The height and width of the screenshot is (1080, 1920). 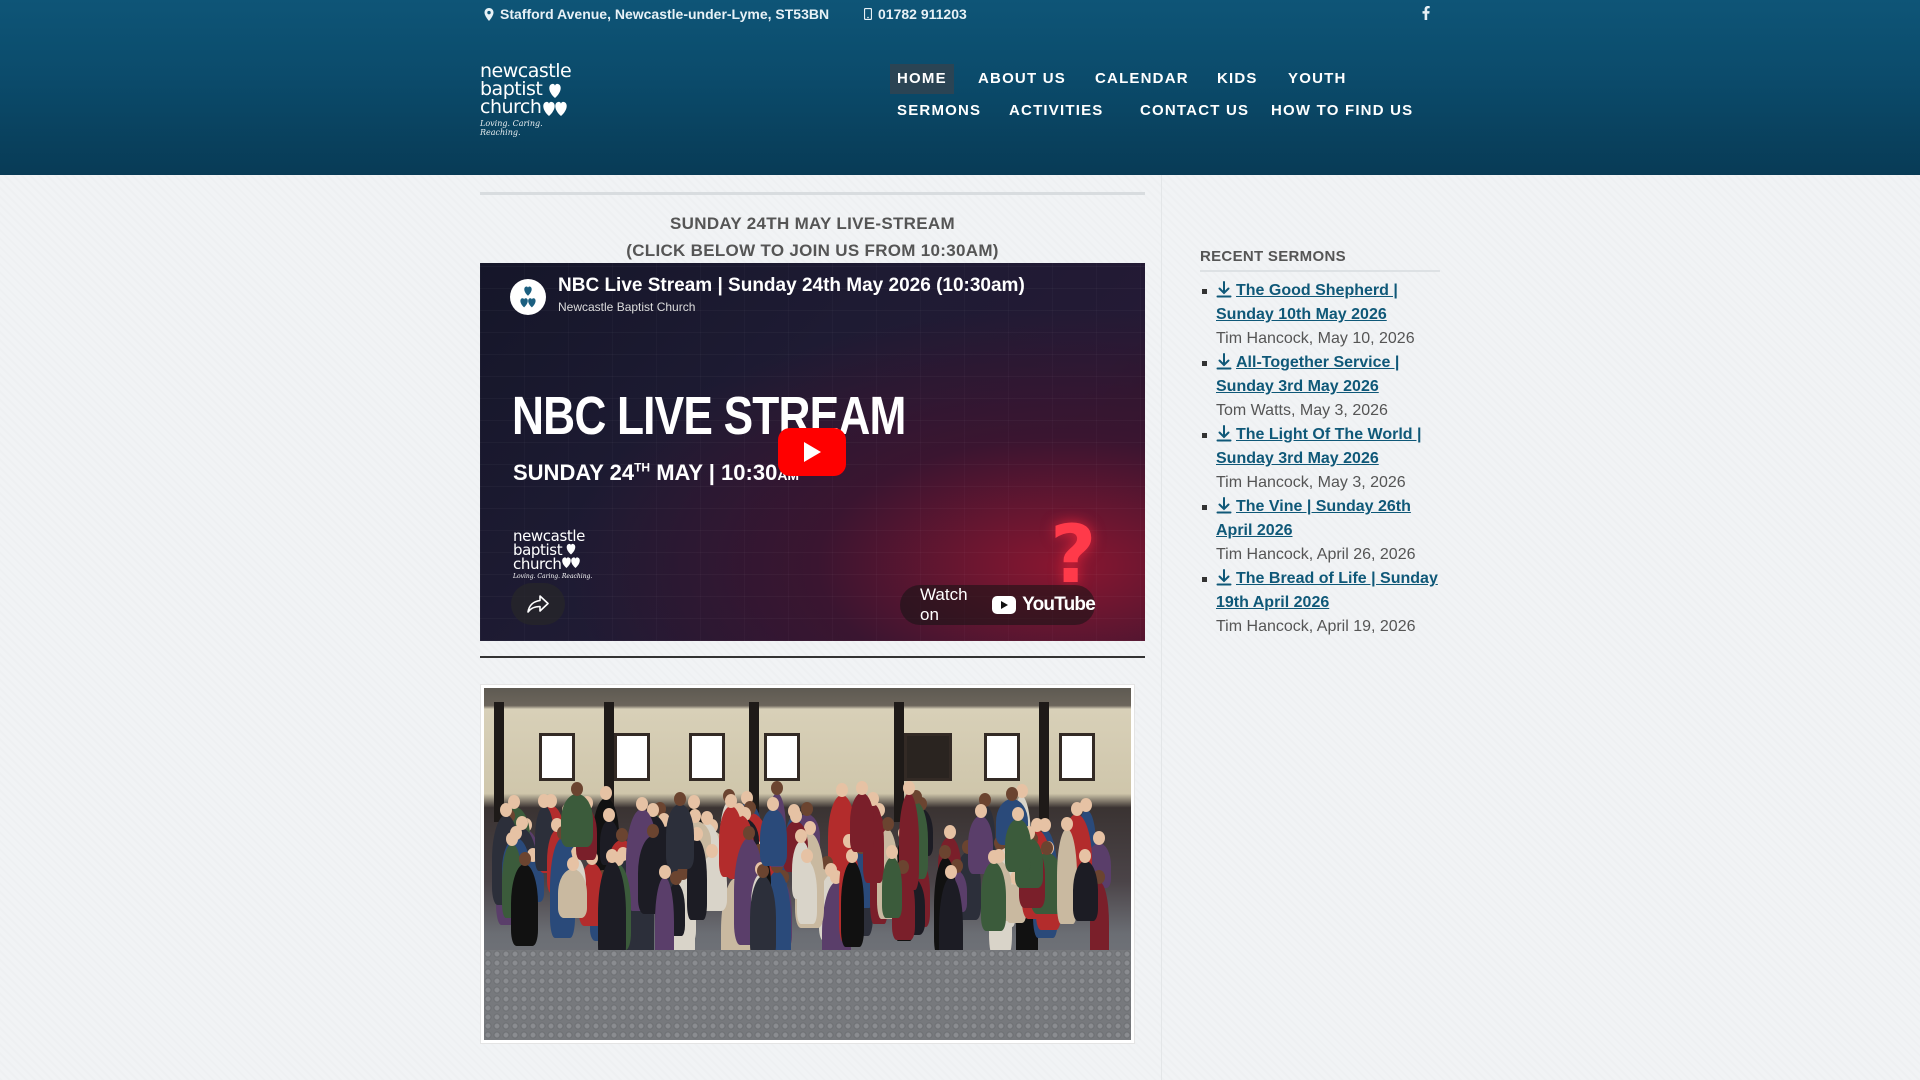 I want to click on sermon-link: The Vine | Sunday 26th April 2026, so click(x=1313, y=518).